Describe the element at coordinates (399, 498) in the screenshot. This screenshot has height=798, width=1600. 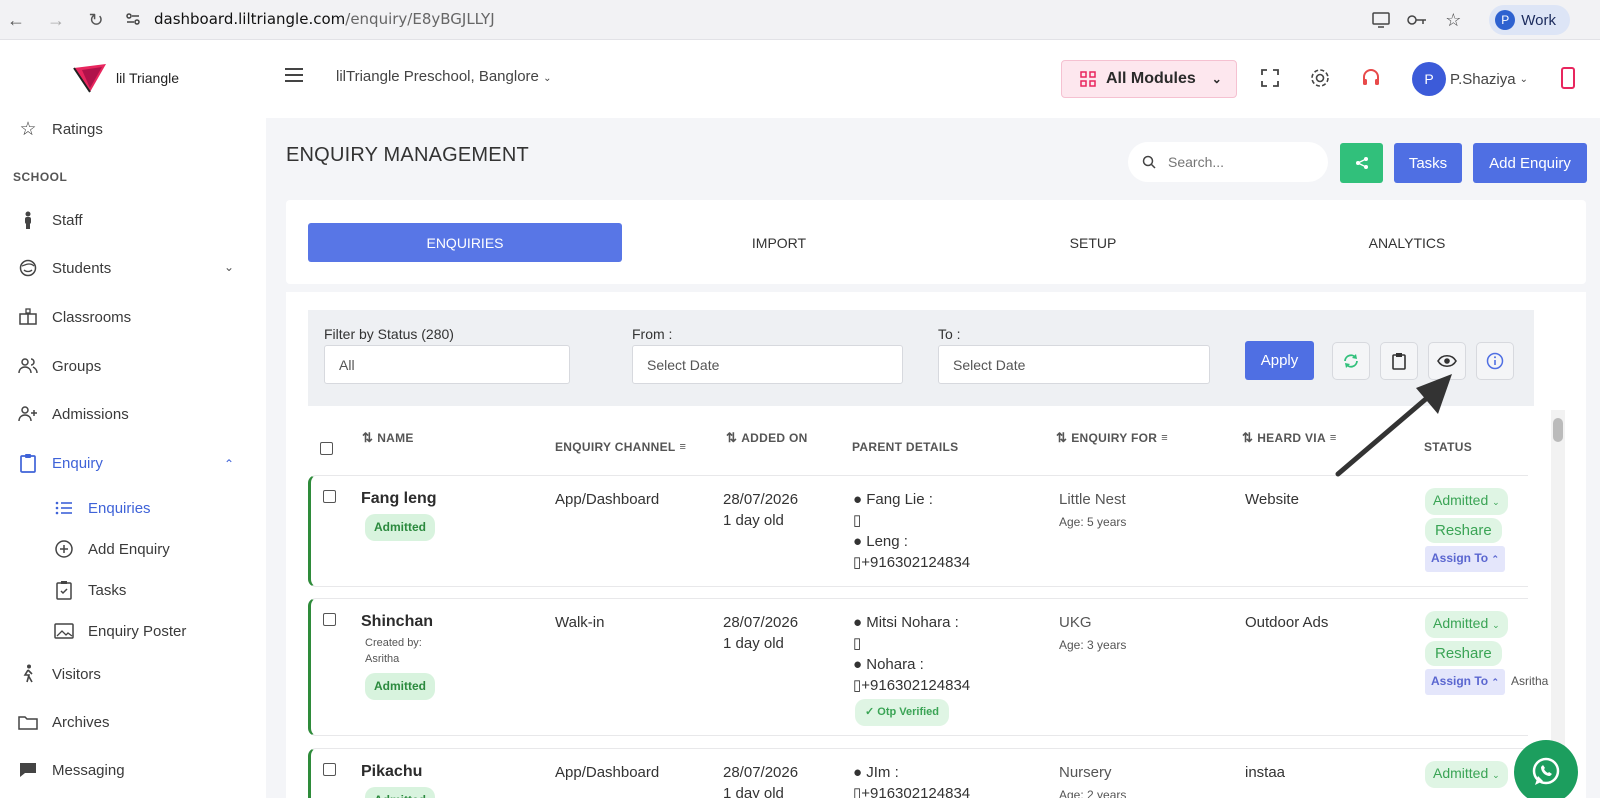
I see `enquiry-name: Fang leng` at that location.